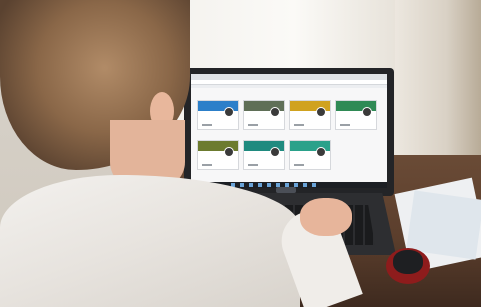 The image size is (481, 307). What do you see at coordinates (289, 91) in the screenshot?
I see `page-heading` at bounding box center [289, 91].